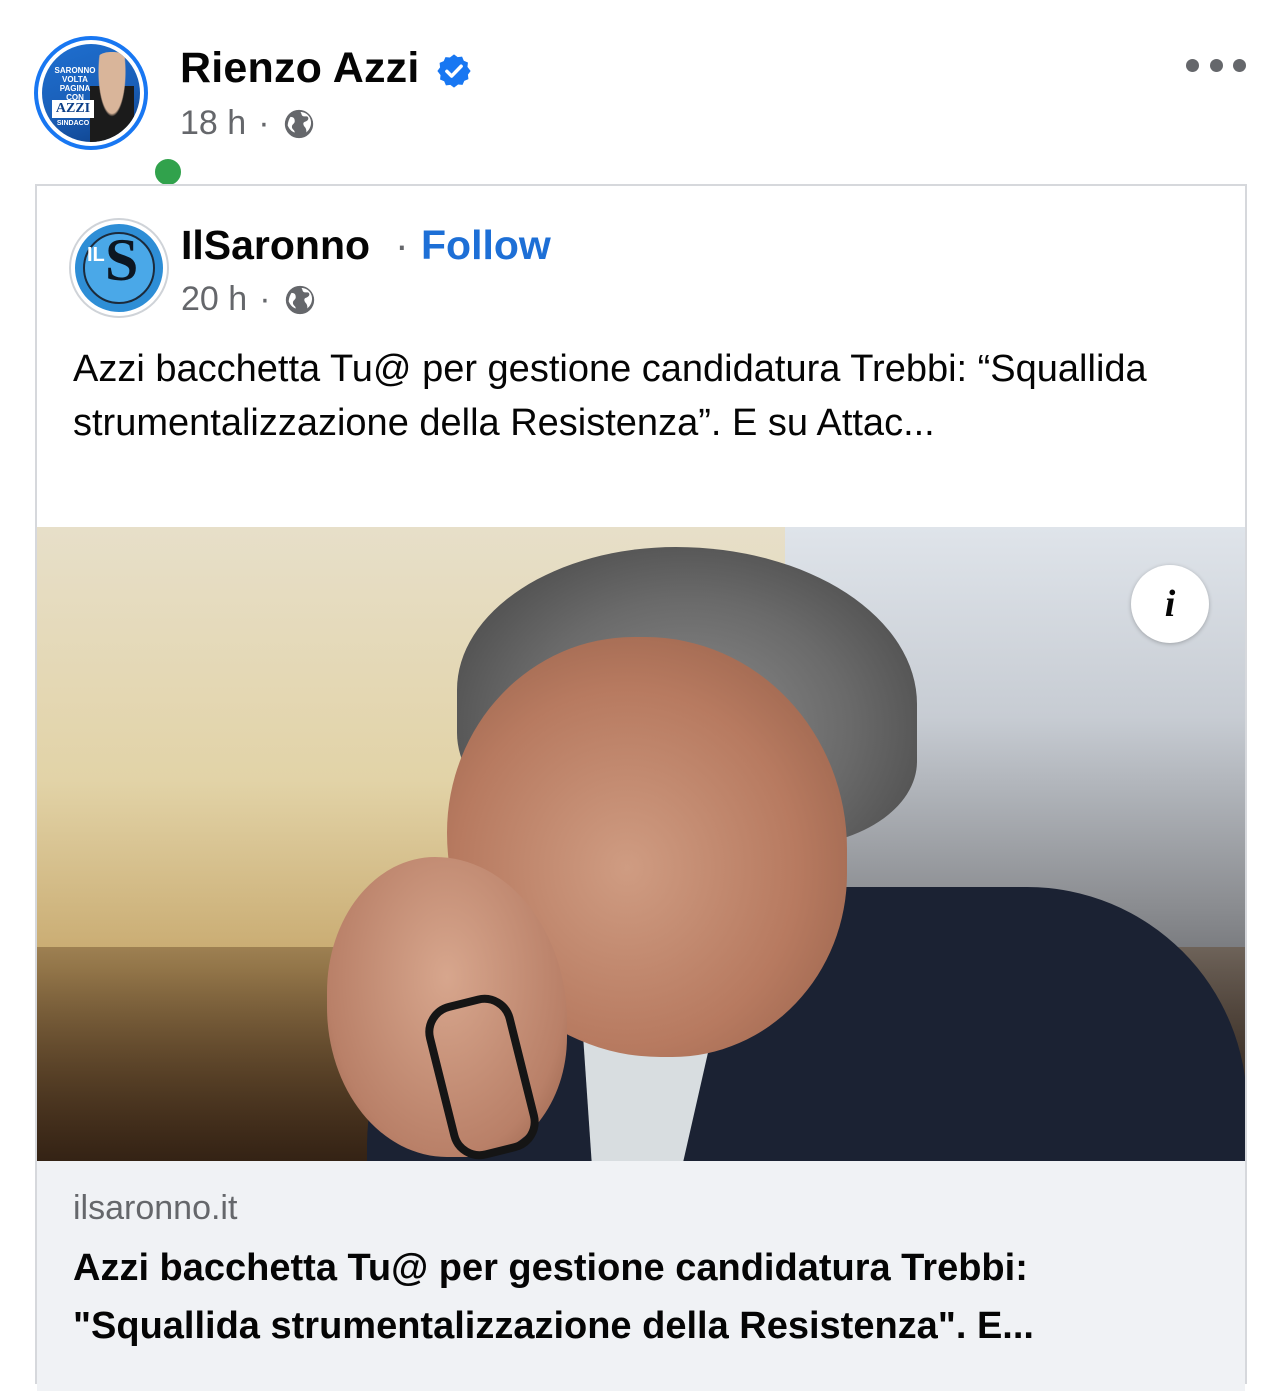 The height and width of the screenshot is (1391, 1283). I want to click on source-time: 20 h, so click(214, 299).